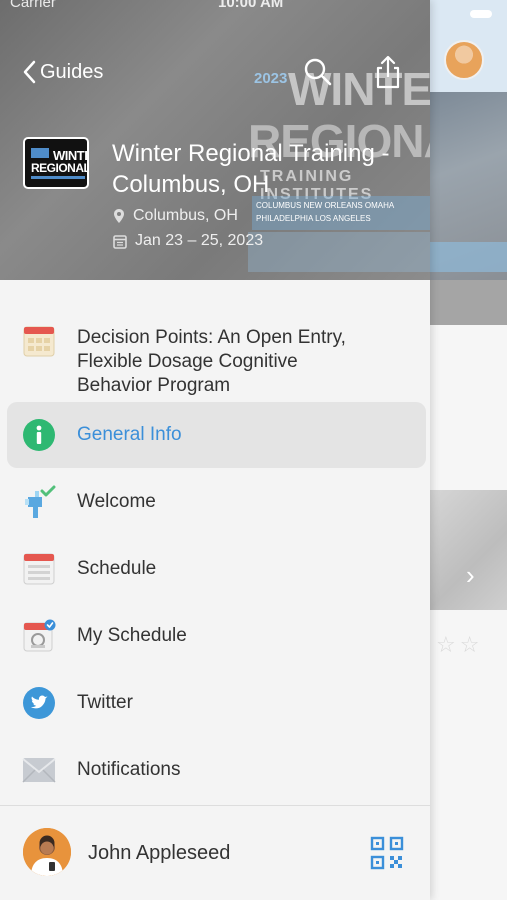  I want to click on menu-item-label: Schedule, so click(117, 568).